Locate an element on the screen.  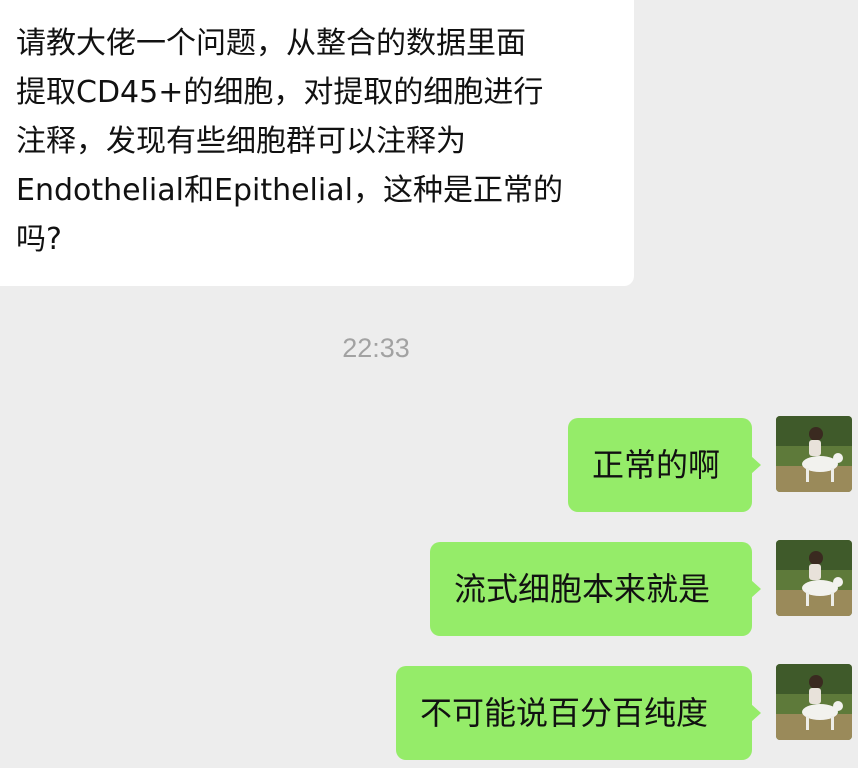
outgoing-message-bubble: 流式细胞本来就是 is located at coordinates (595, 589).